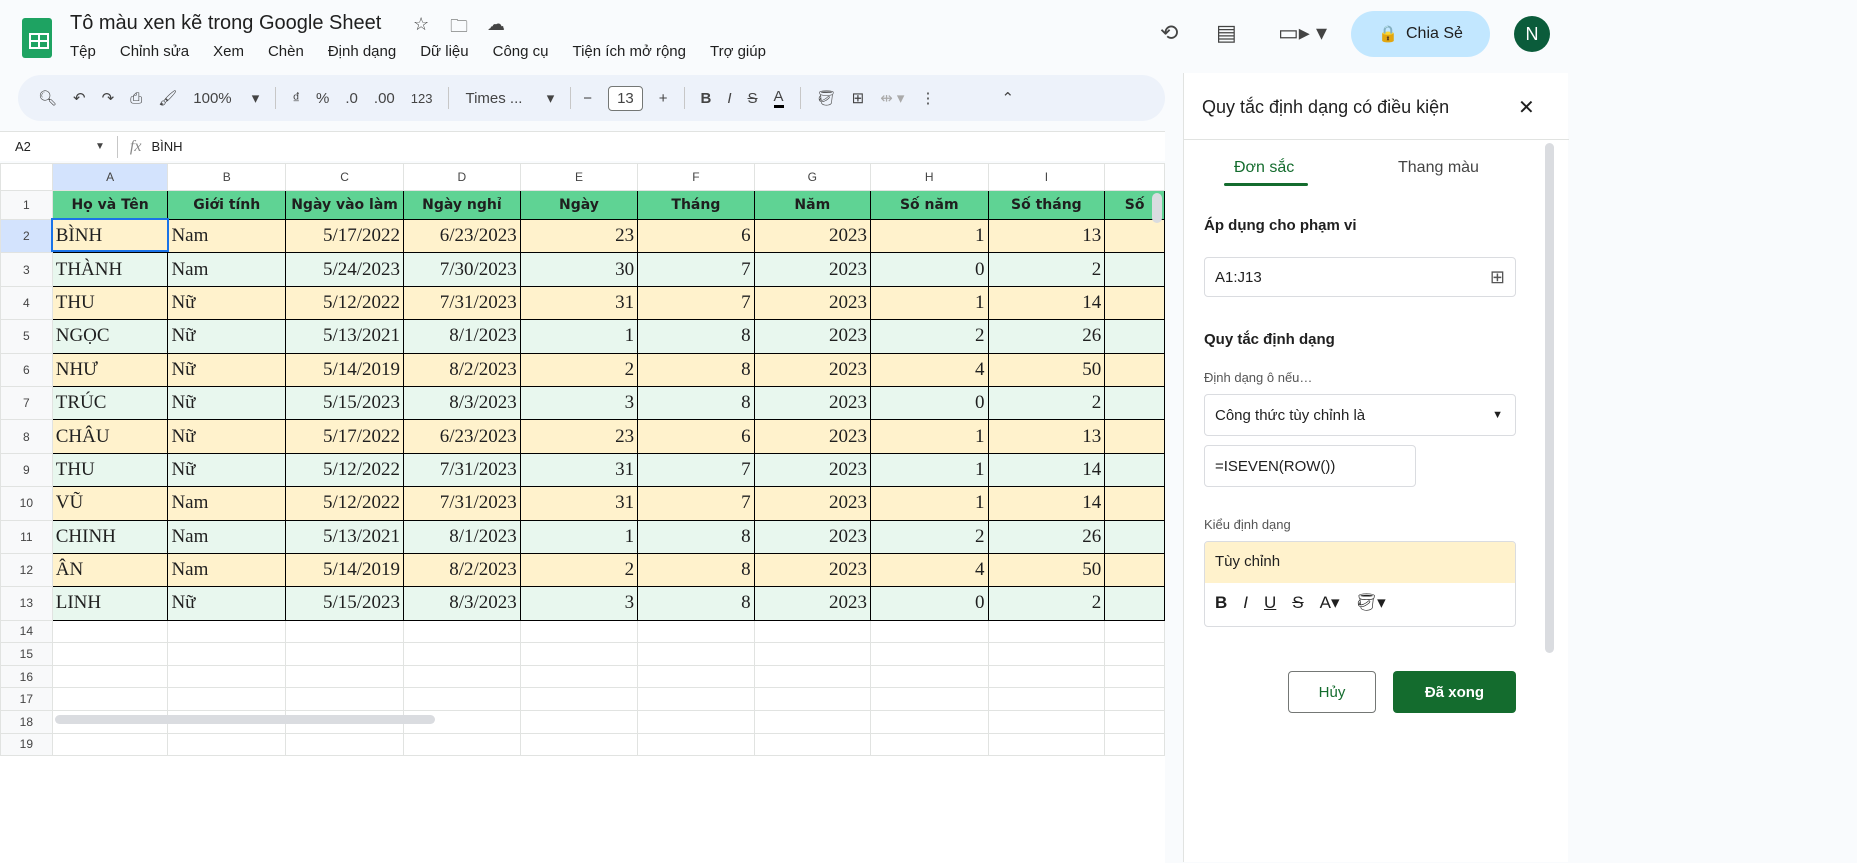  I want to click on row-header: 6, so click(26, 369).